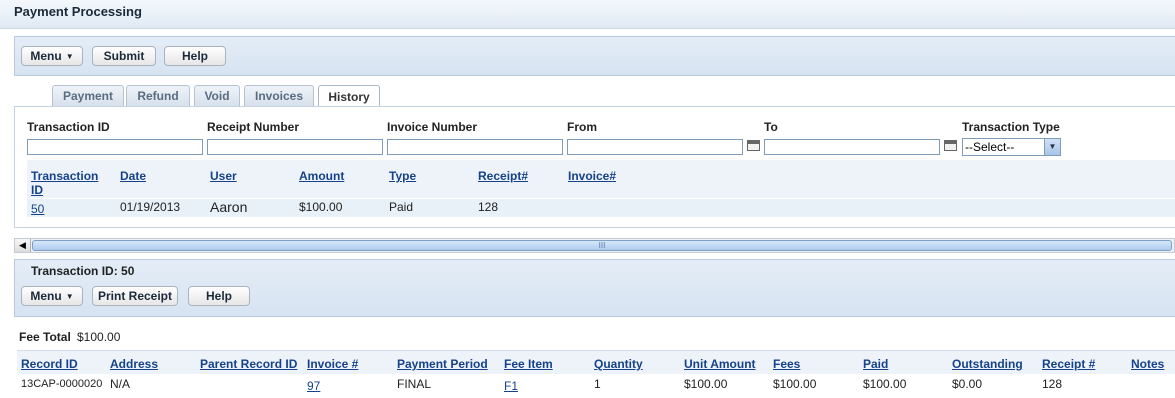 This screenshot has width=1175, height=398. Describe the element at coordinates (150, 207) in the screenshot. I see `date-cell: 01/19/2013` at that location.